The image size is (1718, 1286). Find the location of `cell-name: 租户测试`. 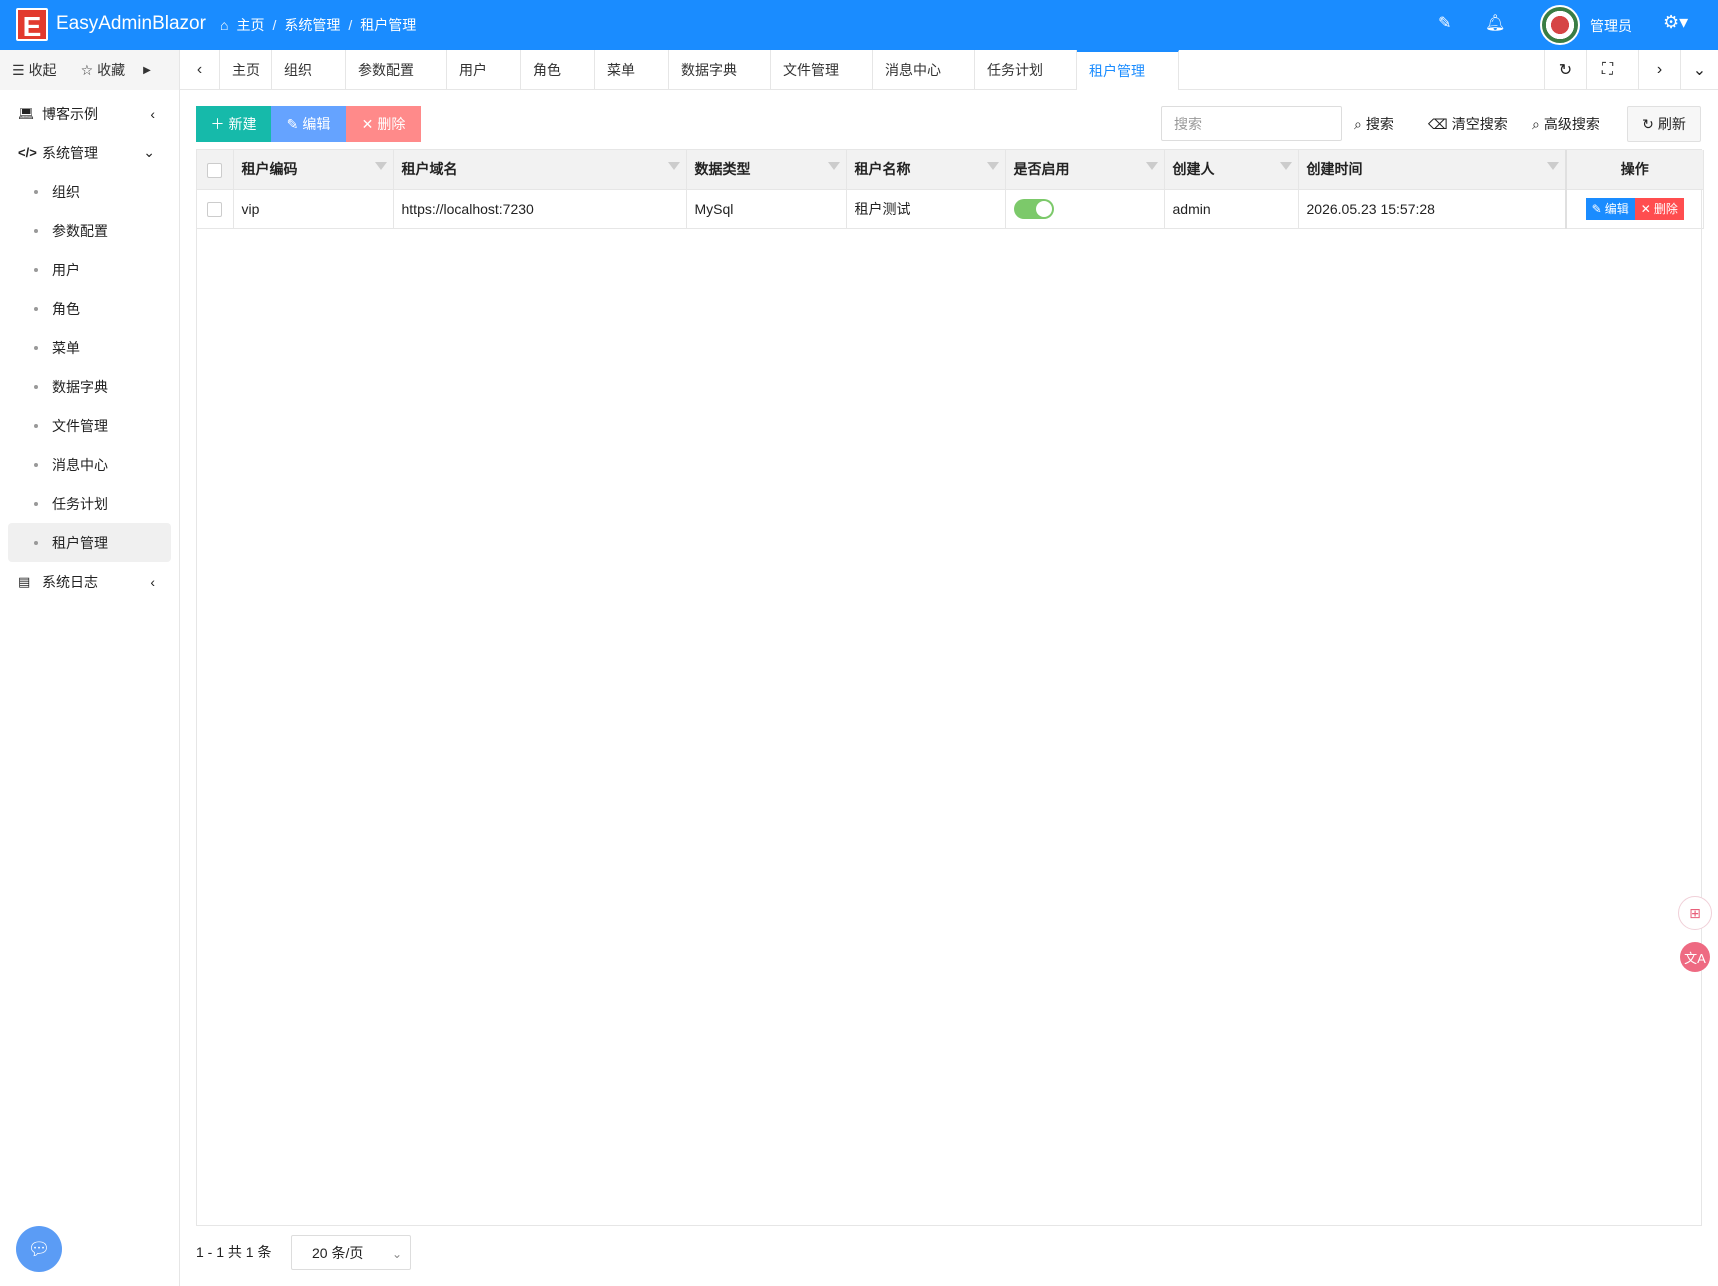

cell-name: 租户测试 is located at coordinates (926, 209).